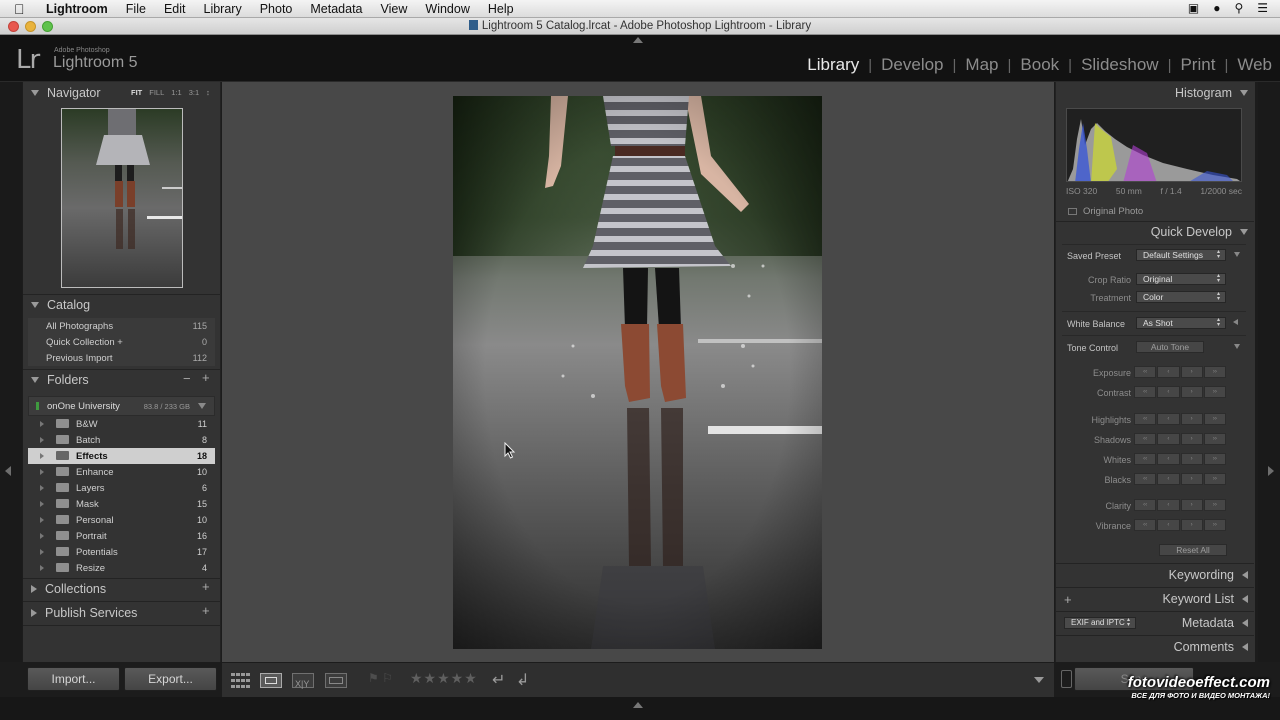 The width and height of the screenshot is (1280, 720). I want to click on reset-all-button: Reset All, so click(1193, 550).